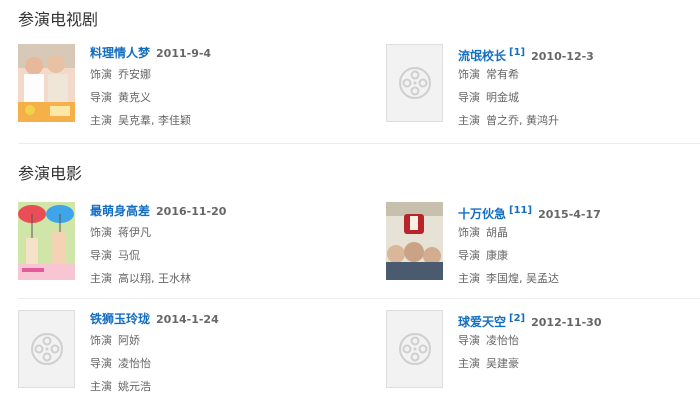 Image resolution: width=700 pixels, height=400 pixels. I want to click on cast-value: 高以翔, 王水林, so click(154, 278).